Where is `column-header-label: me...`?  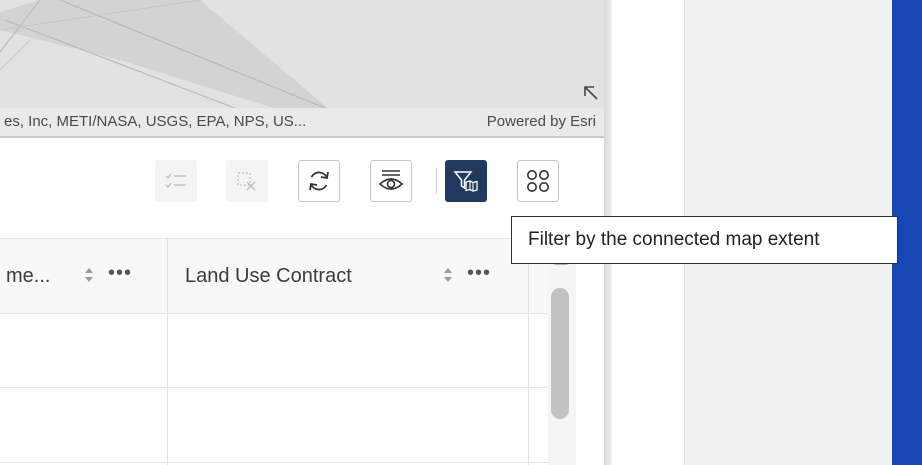
column-header-label: me... is located at coordinates (28, 276).